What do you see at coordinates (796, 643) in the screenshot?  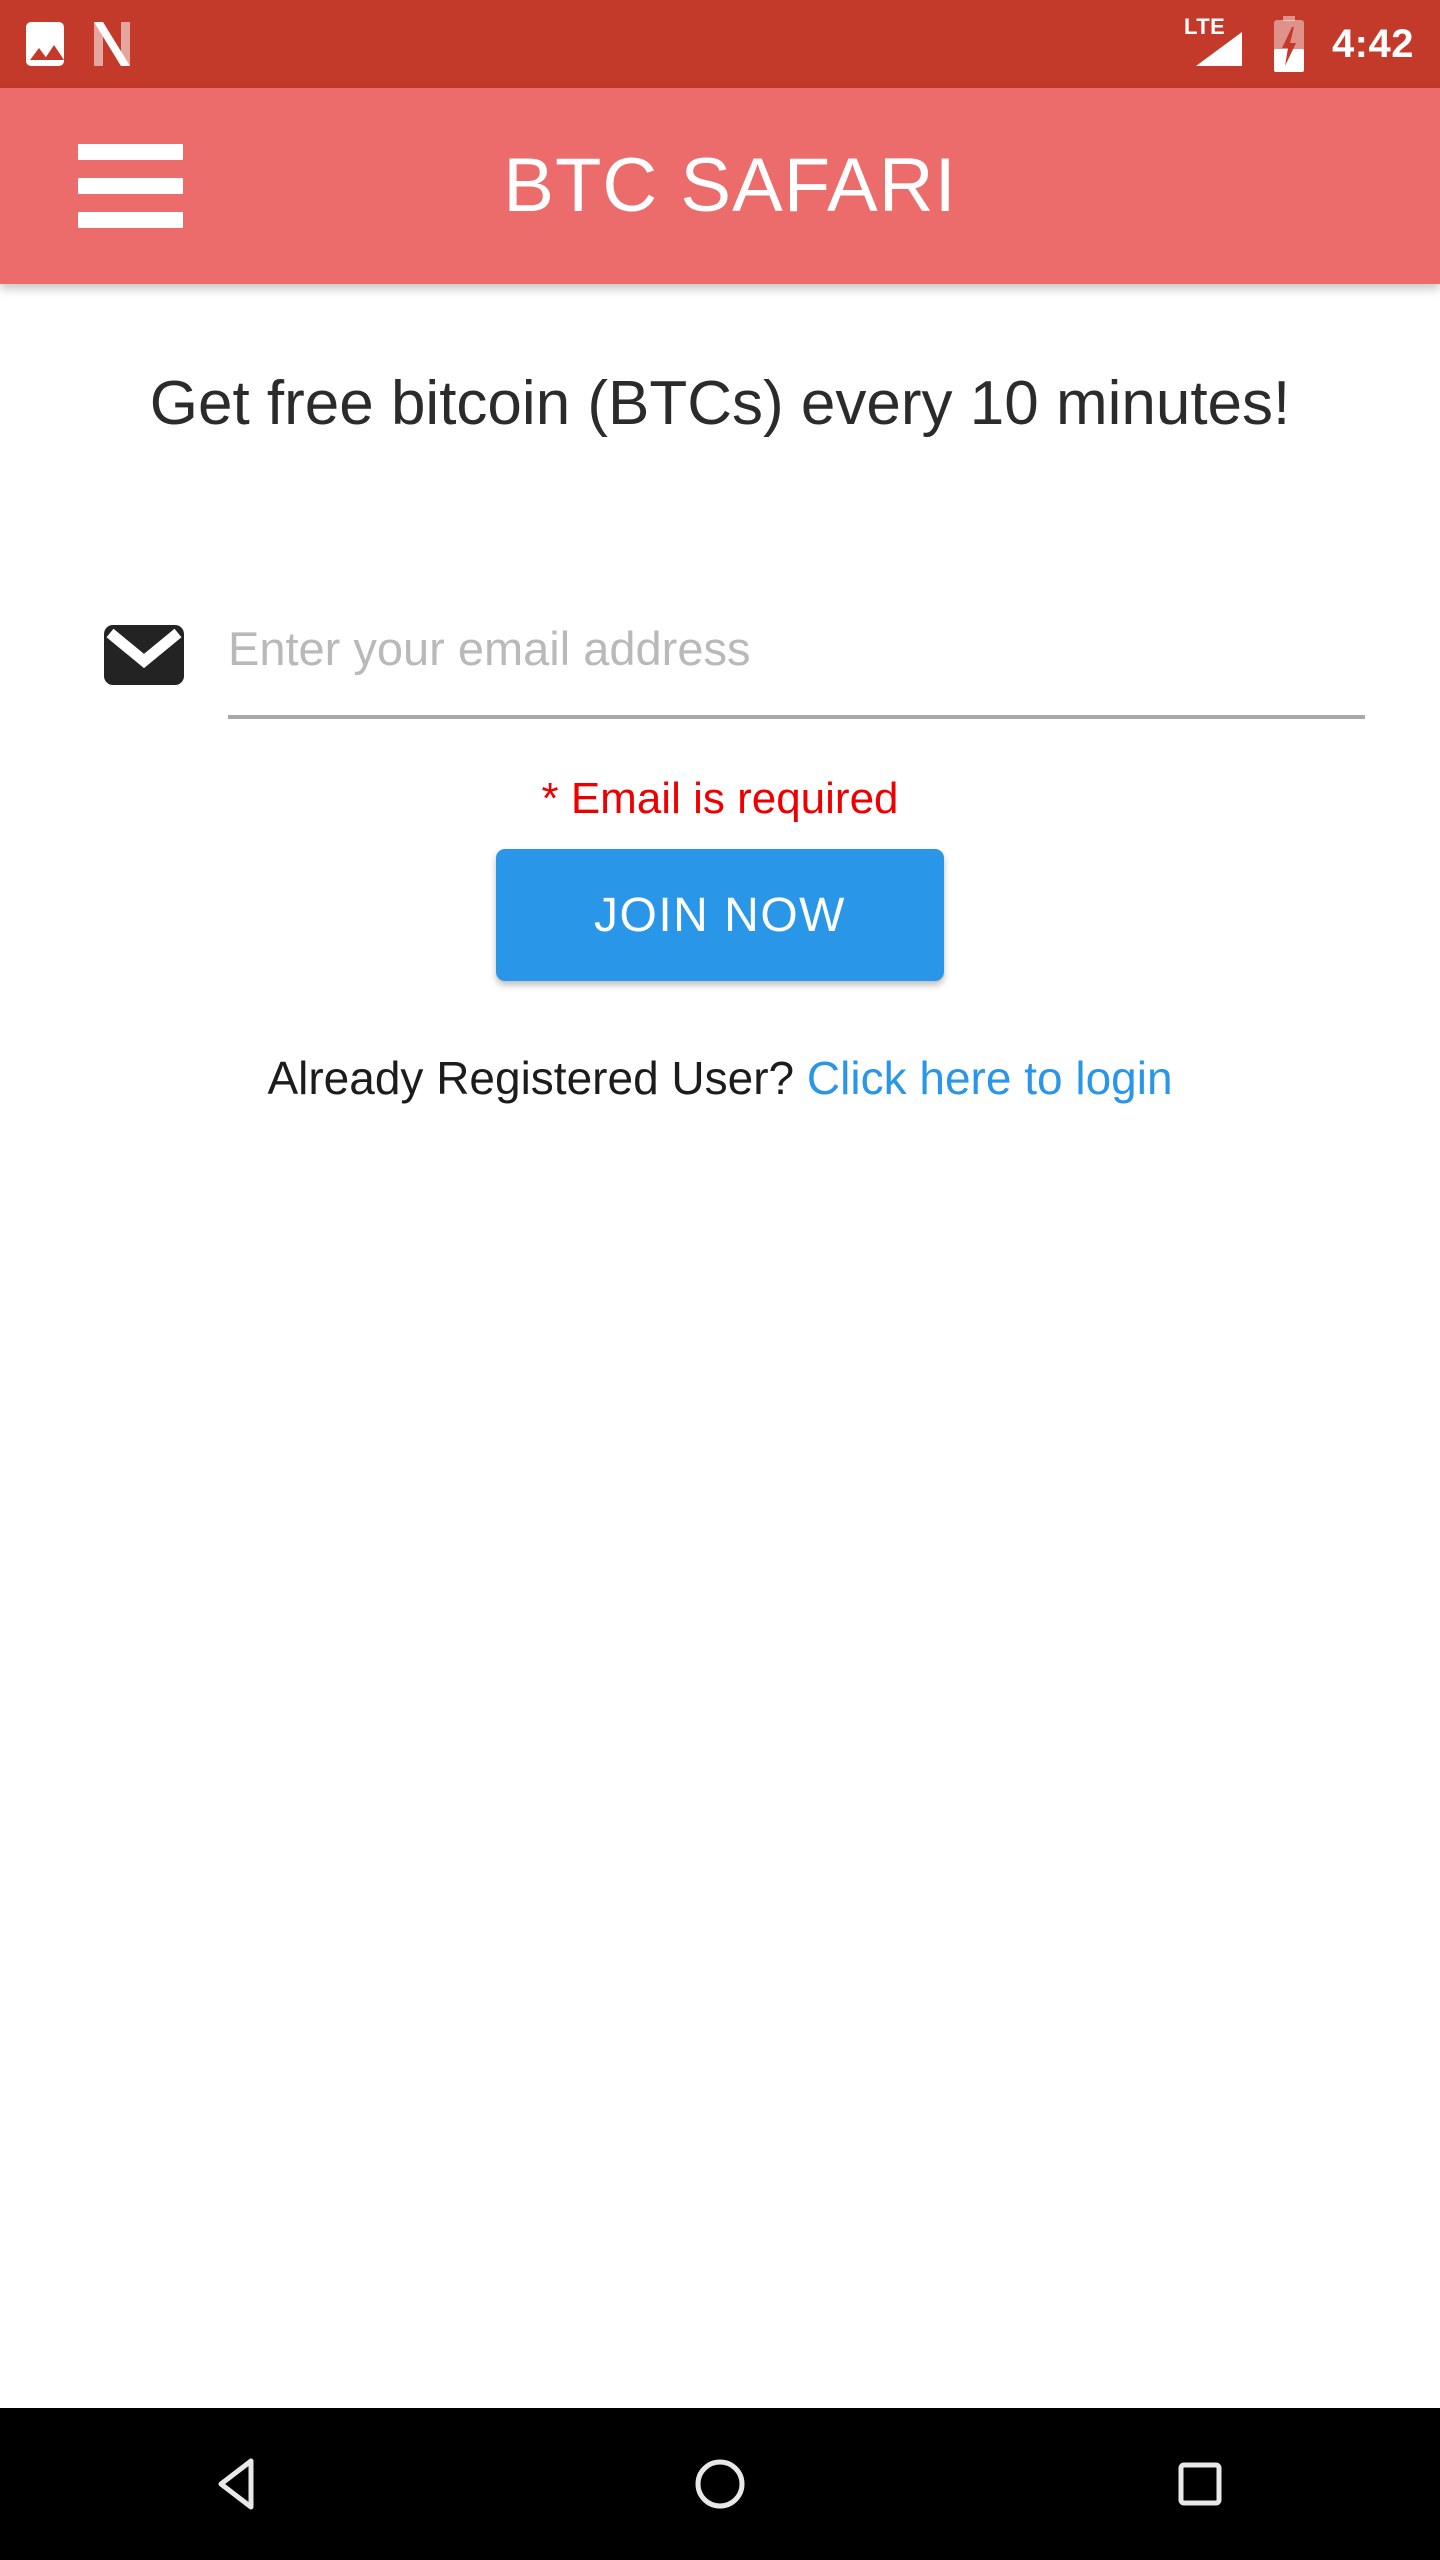 I see `email-input` at bounding box center [796, 643].